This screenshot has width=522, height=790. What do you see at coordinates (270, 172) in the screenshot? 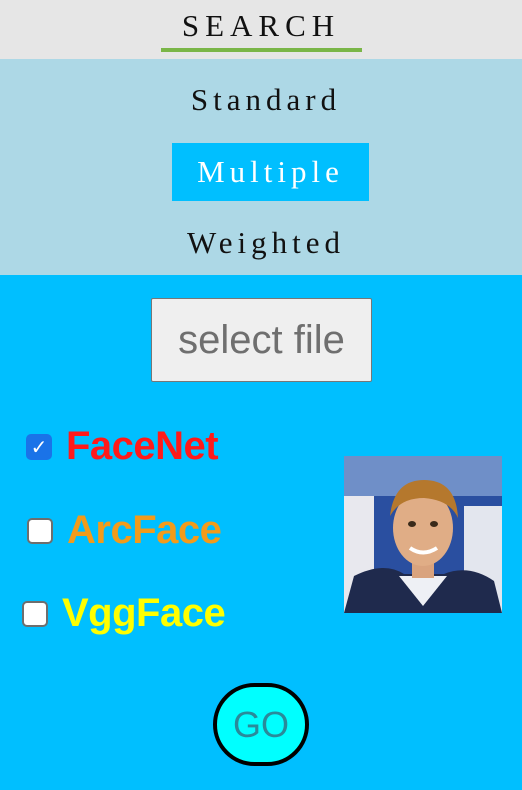
I see `mode-multiple: Multiple` at bounding box center [270, 172].